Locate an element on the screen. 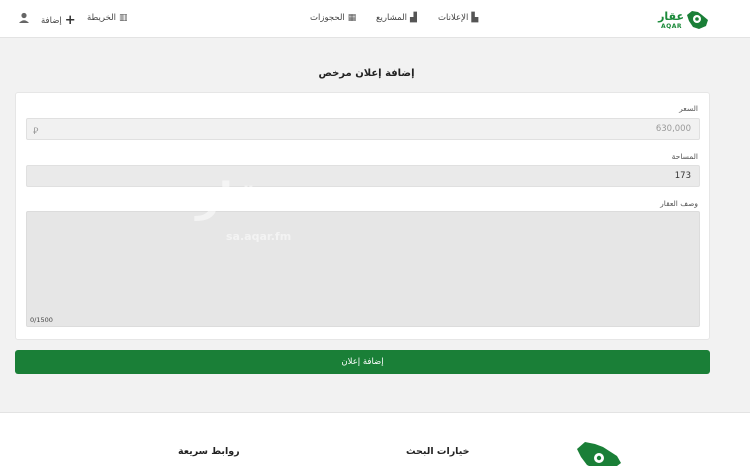 This screenshot has width=750, height=466. projects-icon: ▟ is located at coordinates (413, 18).